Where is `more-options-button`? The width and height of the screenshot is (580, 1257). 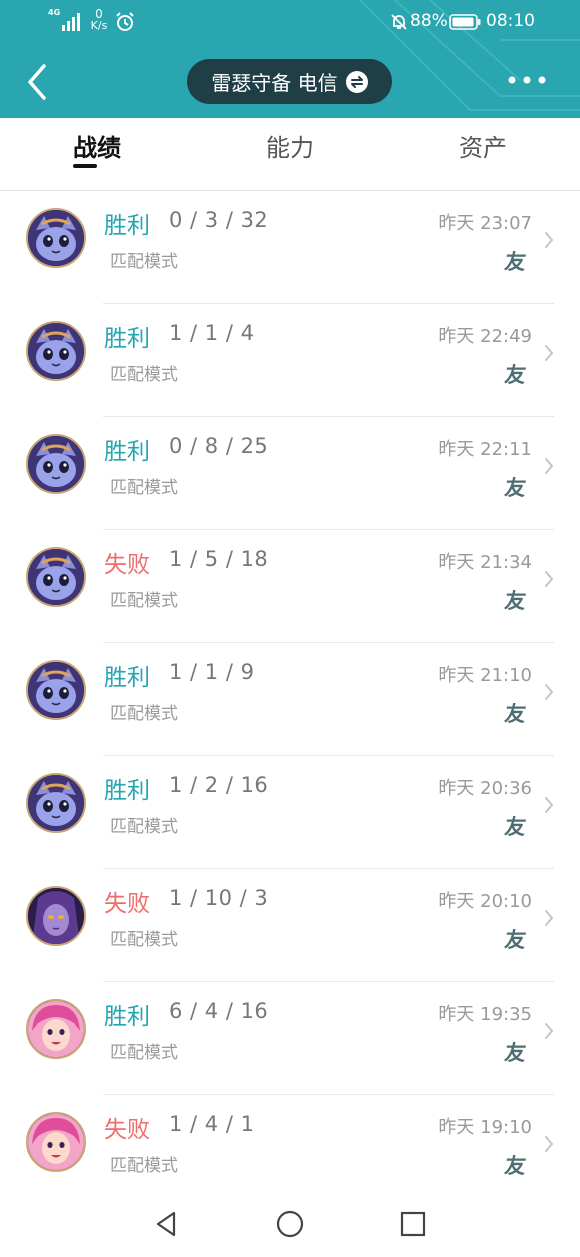
more-options-button is located at coordinates (527, 80).